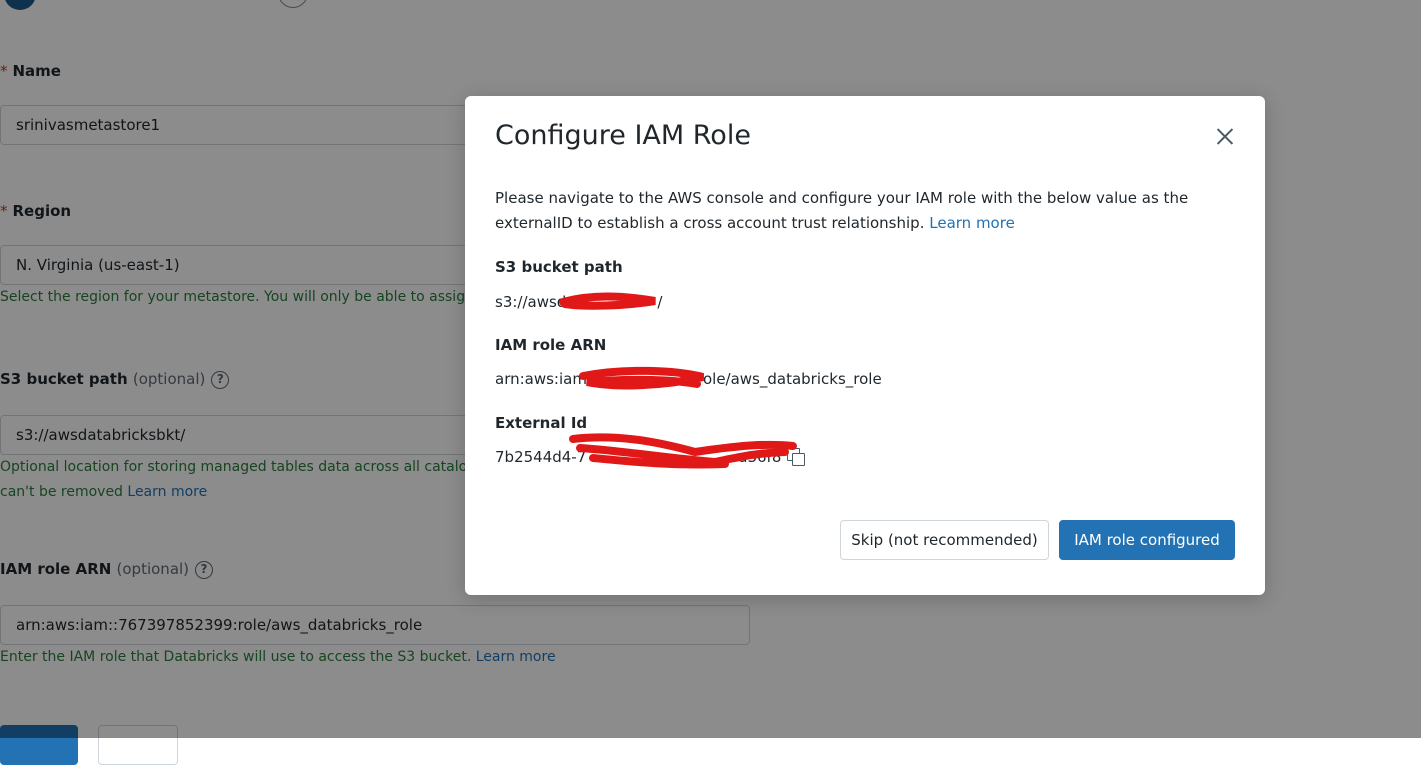 The image size is (1421, 765). What do you see at coordinates (650, 457) in the screenshot?
I see `external-id-value: 7b2544d4-7 a36f8` at bounding box center [650, 457].